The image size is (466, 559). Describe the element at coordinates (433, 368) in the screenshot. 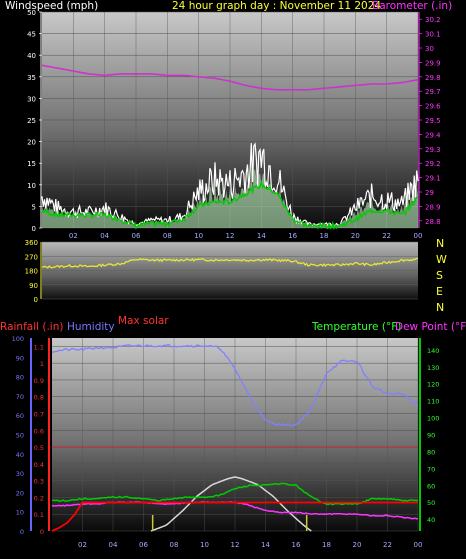

I see `temperature-tick-label: 130` at that location.